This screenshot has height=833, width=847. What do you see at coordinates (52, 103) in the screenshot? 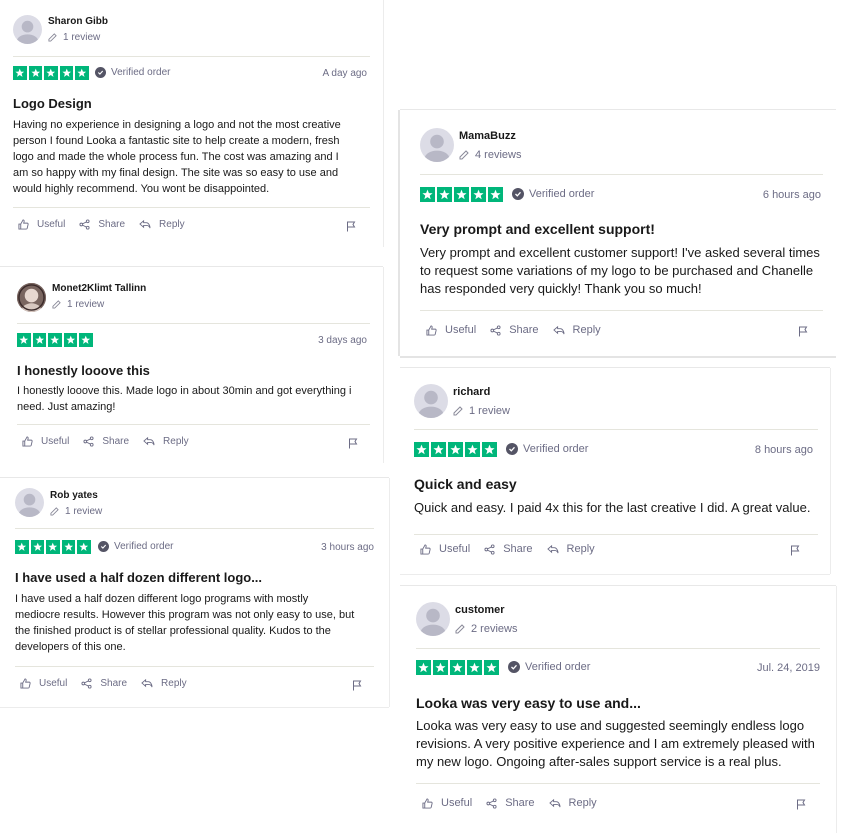
I see `review-title: Logo Design` at bounding box center [52, 103].